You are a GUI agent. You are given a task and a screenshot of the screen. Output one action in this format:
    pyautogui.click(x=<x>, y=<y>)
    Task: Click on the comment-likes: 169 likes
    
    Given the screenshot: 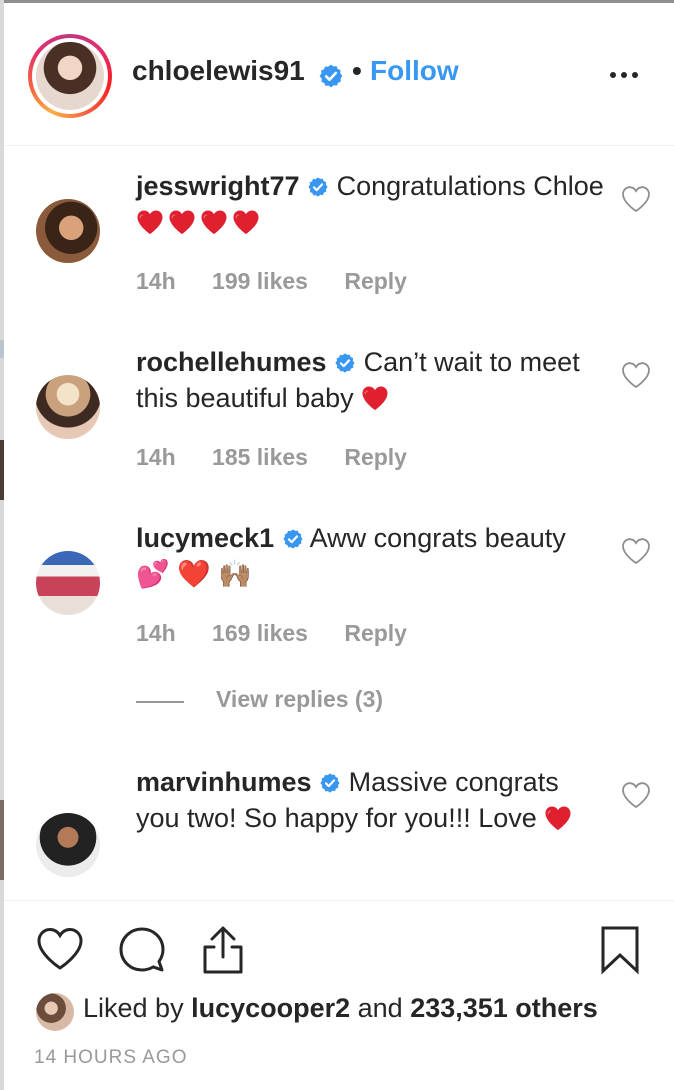 What is the action you would take?
    pyautogui.click(x=260, y=633)
    